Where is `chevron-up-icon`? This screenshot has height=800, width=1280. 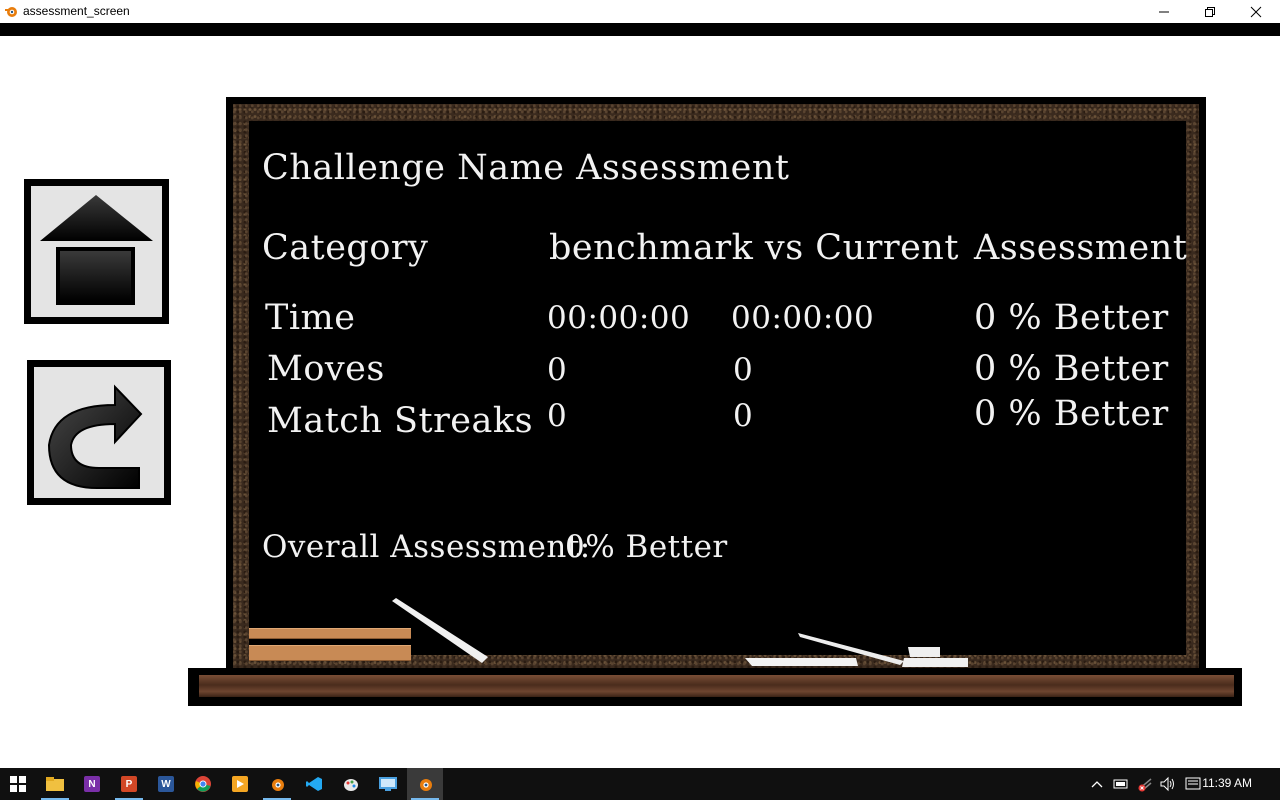 chevron-up-icon is located at coordinates (1097, 784).